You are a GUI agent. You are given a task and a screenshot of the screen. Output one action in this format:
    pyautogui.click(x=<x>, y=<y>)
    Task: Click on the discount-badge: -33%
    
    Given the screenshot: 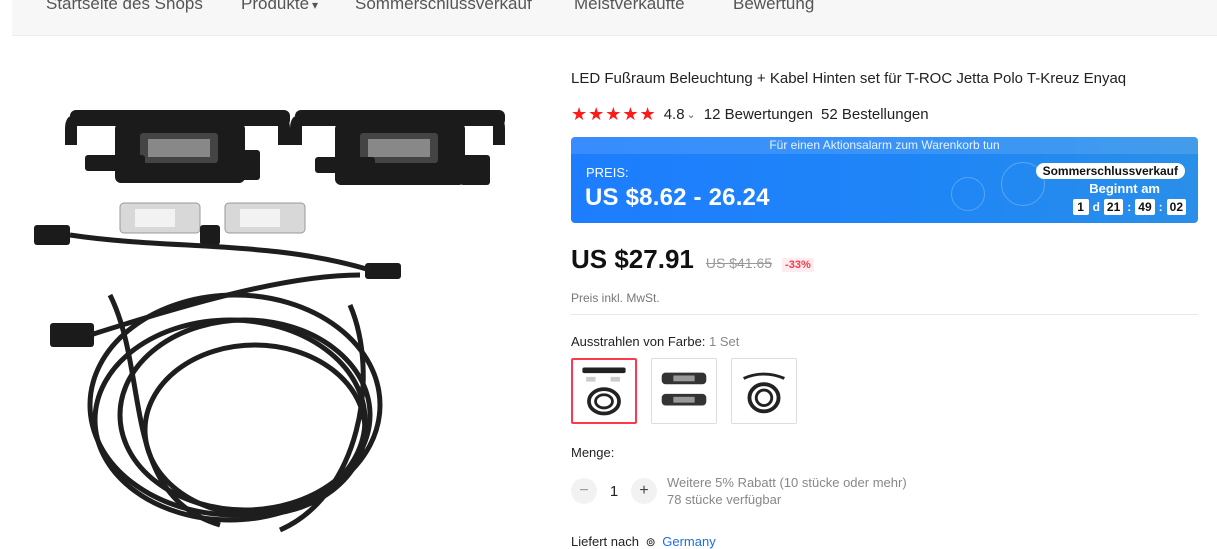 What is the action you would take?
    pyautogui.click(x=798, y=265)
    